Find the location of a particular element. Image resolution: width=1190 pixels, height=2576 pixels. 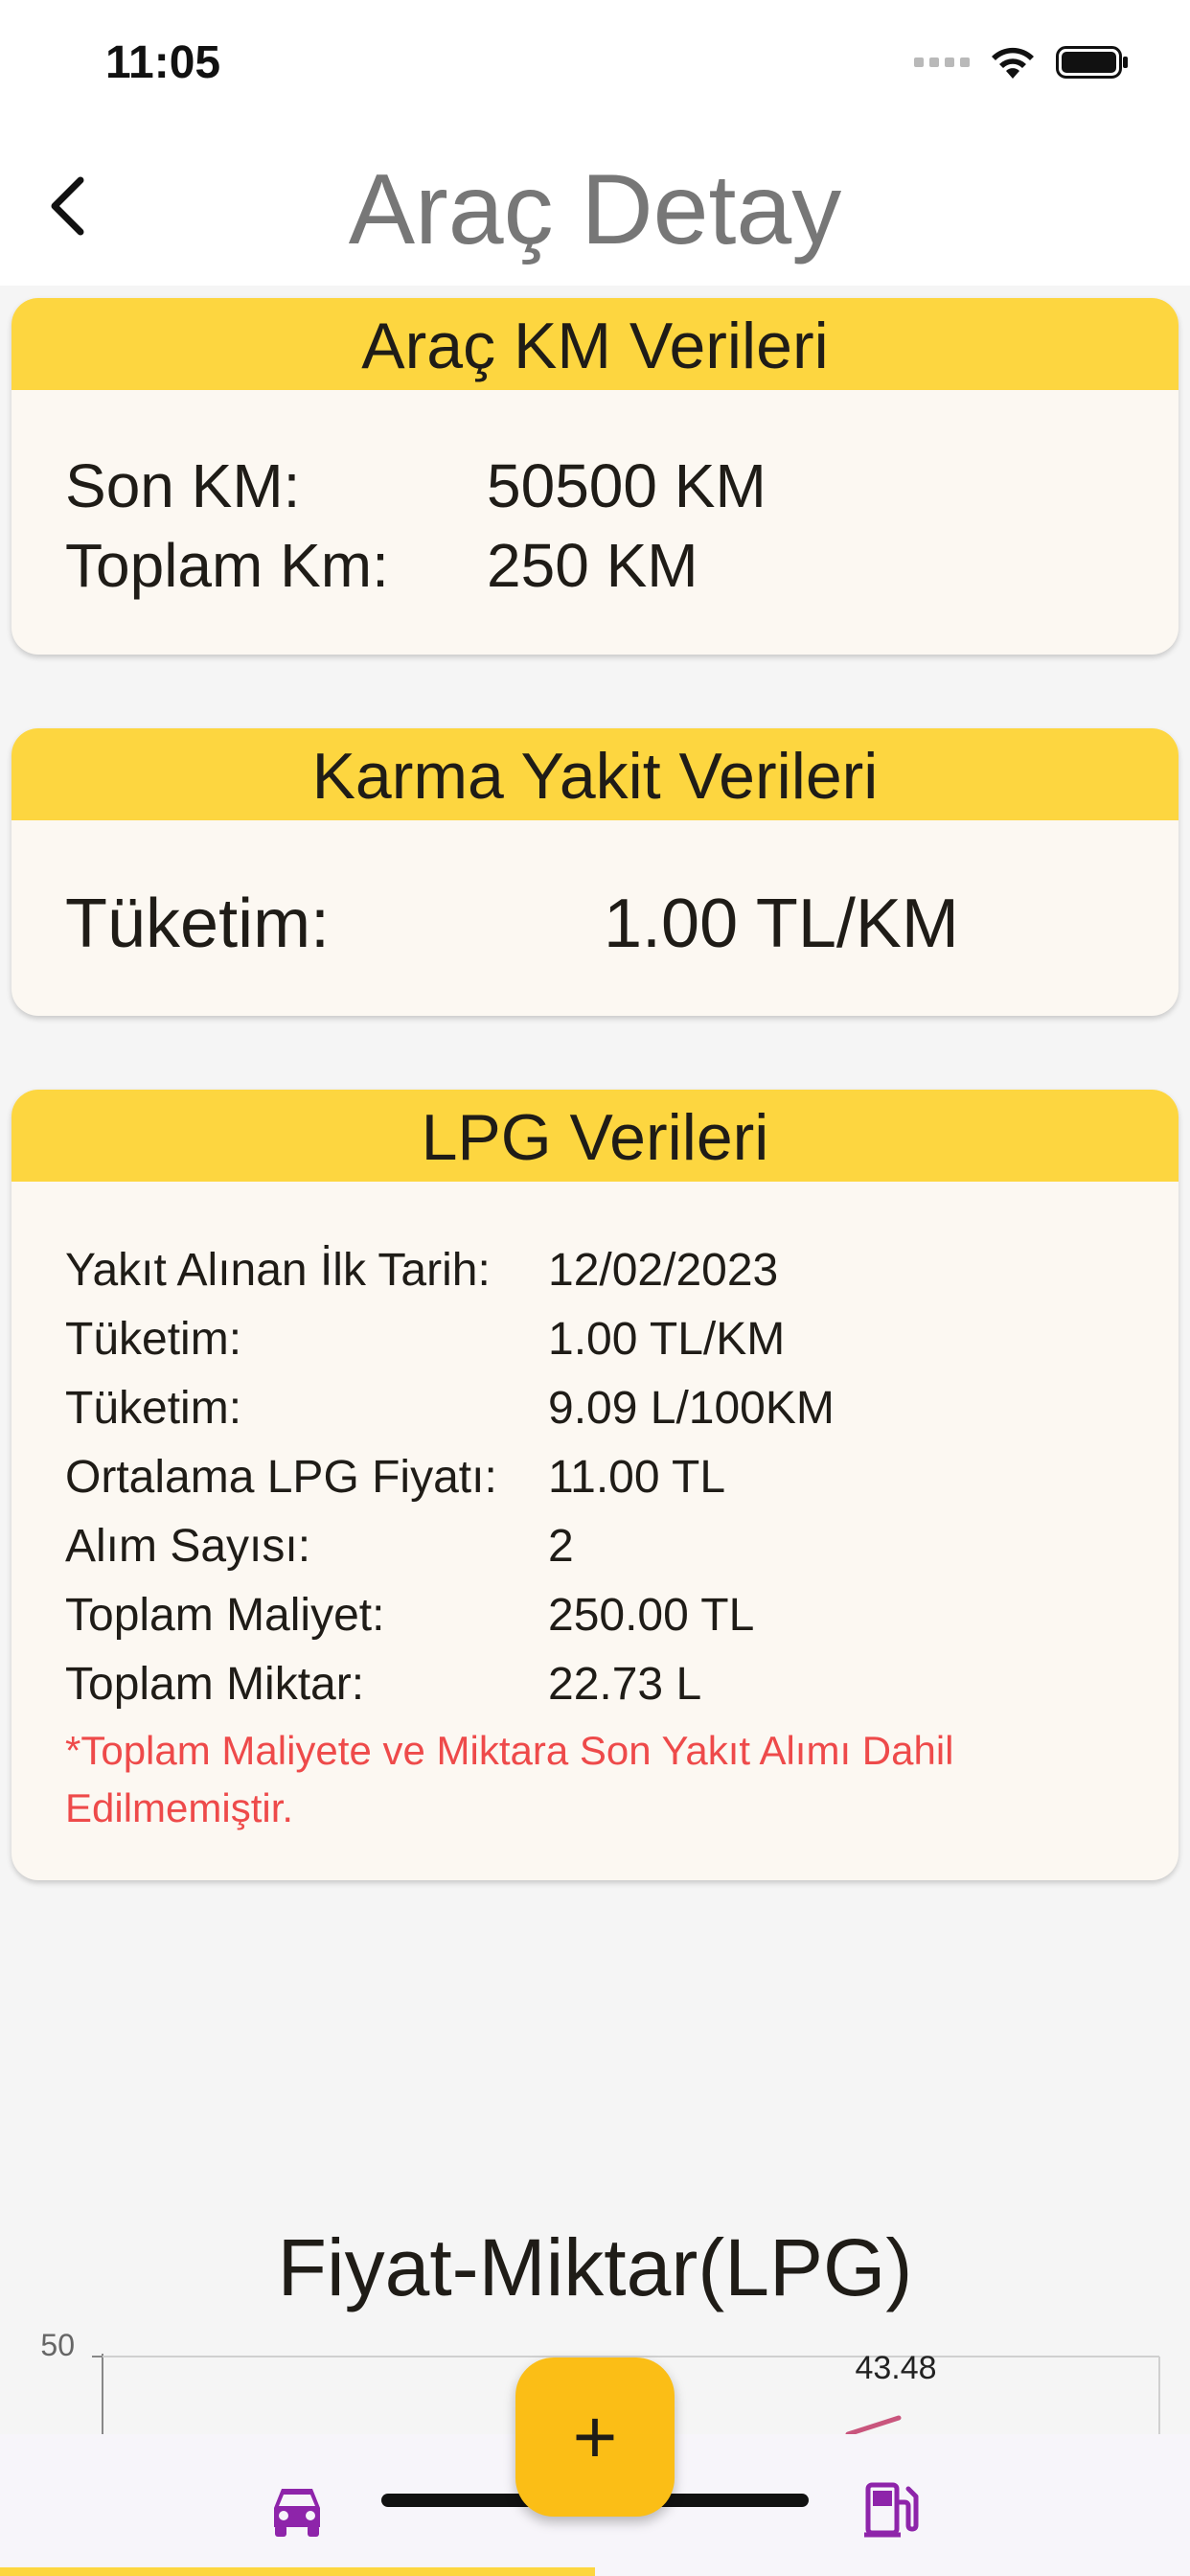

lpg-row-value: 250.00 TL is located at coordinates (652, 1615).